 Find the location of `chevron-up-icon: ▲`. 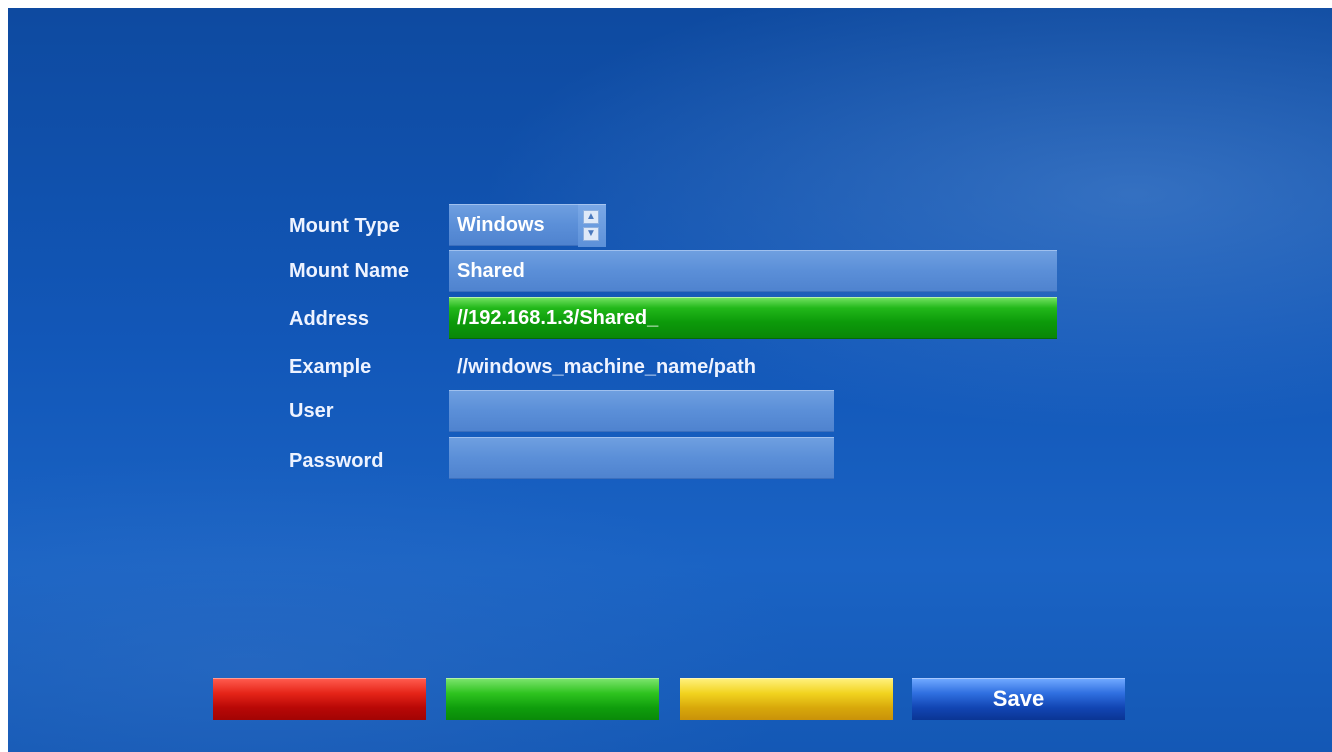

chevron-up-icon: ▲ is located at coordinates (591, 217).